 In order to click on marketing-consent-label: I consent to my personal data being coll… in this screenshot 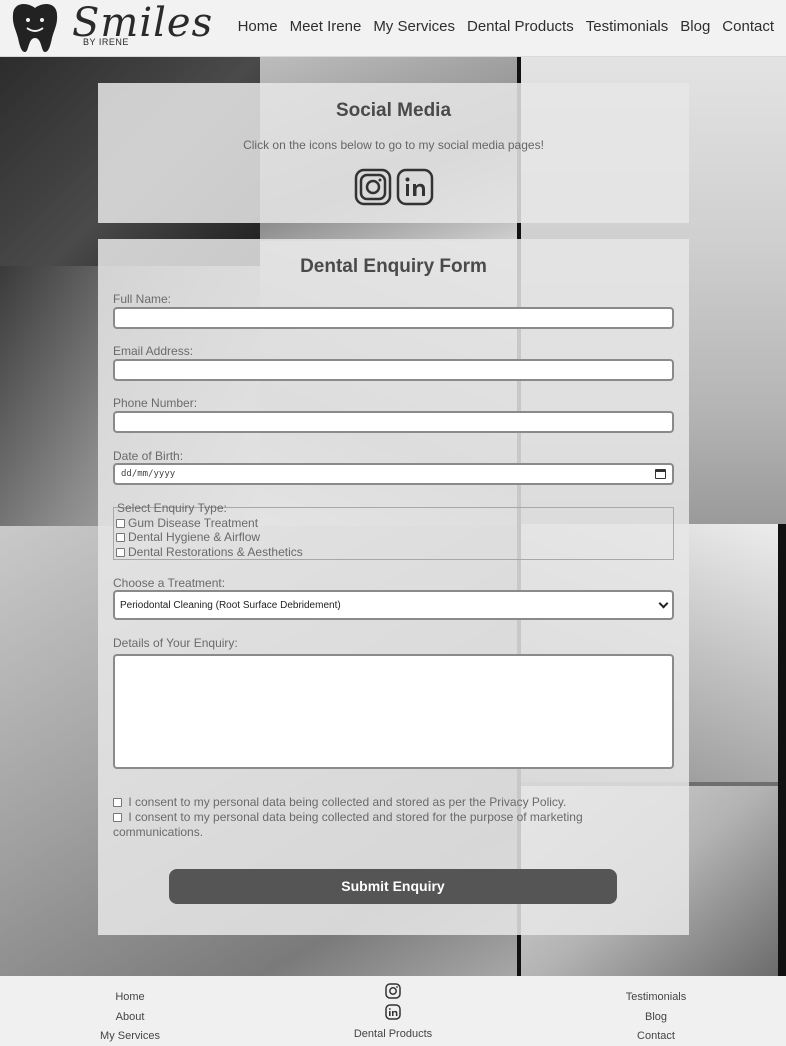, I will do `click(348, 824)`.